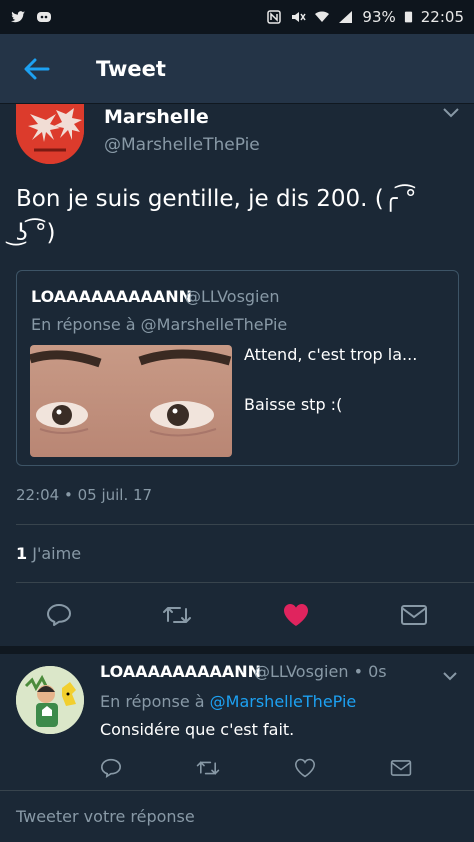 The width and height of the screenshot is (474, 842). I want to click on app-header: Tweet, so click(237, 69).